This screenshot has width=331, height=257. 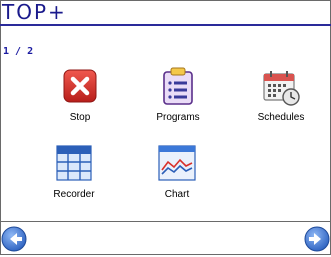 What do you see at coordinates (34, 12) in the screenshot?
I see `brand-logo: TOP+` at bounding box center [34, 12].